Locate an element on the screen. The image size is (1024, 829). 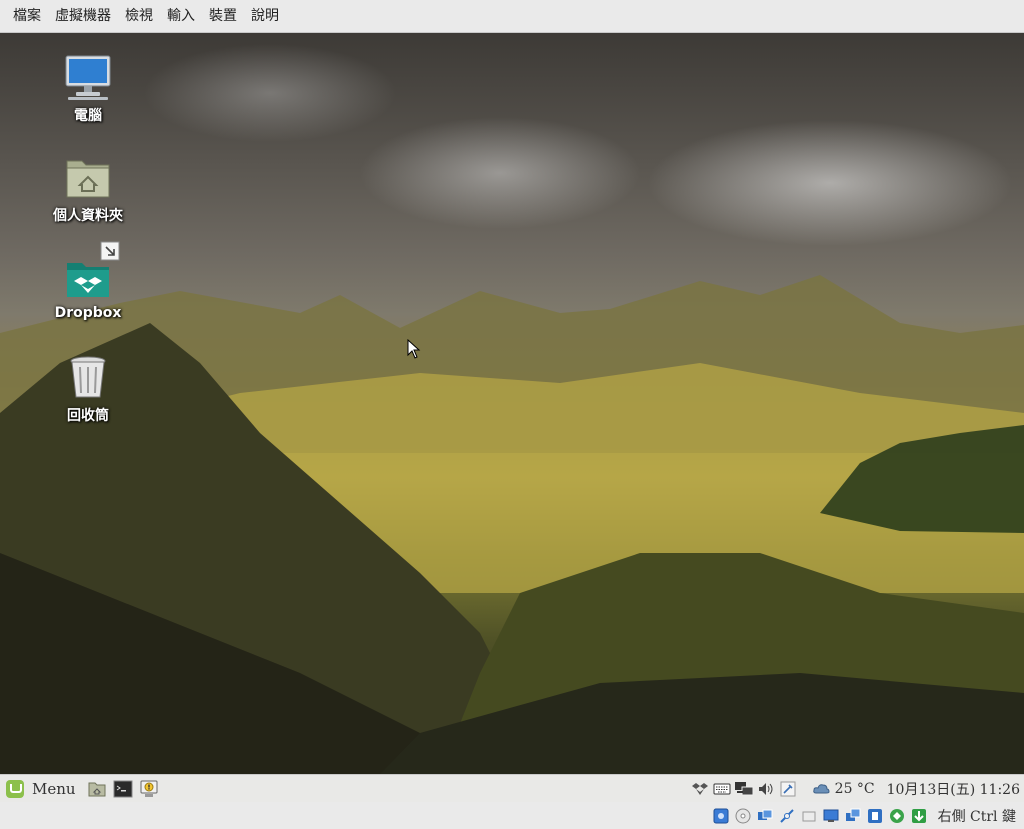
desktop-icon-trash: 回收筒 is located at coordinates (88, 389).